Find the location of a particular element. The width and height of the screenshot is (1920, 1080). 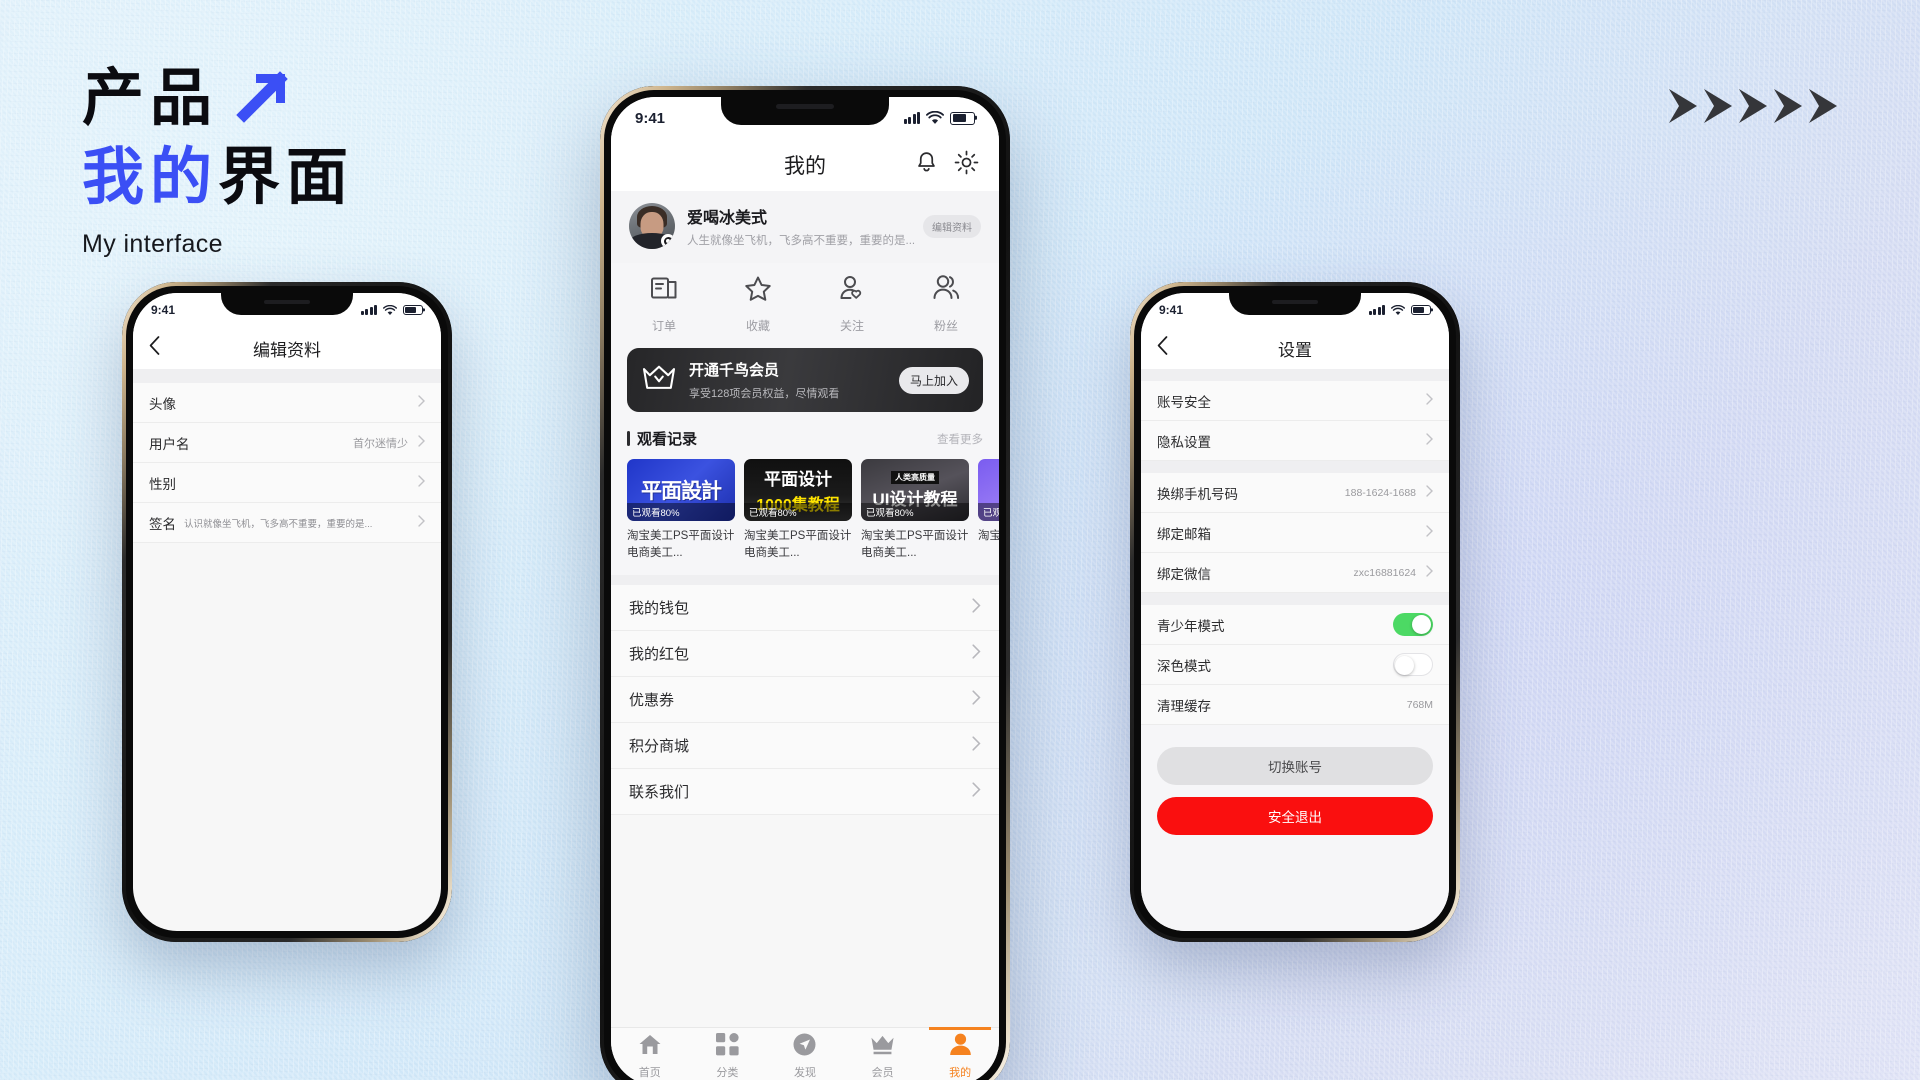

stat-favorites: 收藏 is located at coordinates (758, 303).